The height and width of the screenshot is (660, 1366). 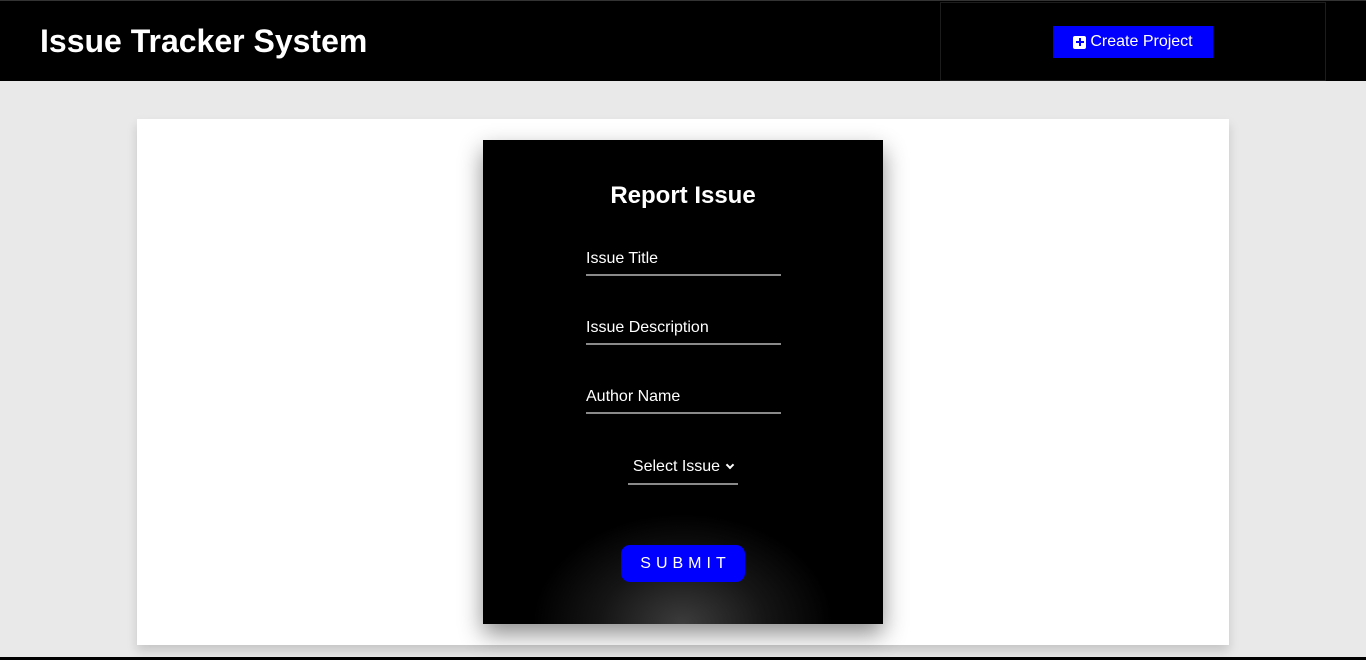 I want to click on top-navbar: Issue Tracker System Create Project, so click(x=683, y=40).